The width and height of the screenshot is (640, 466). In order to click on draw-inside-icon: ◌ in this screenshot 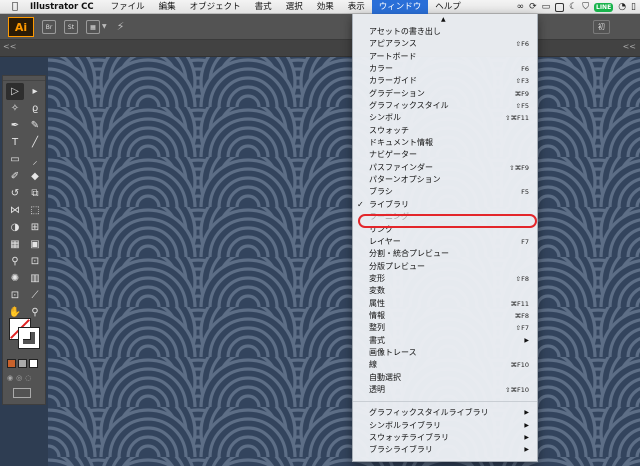, I will do `click(28, 378)`.